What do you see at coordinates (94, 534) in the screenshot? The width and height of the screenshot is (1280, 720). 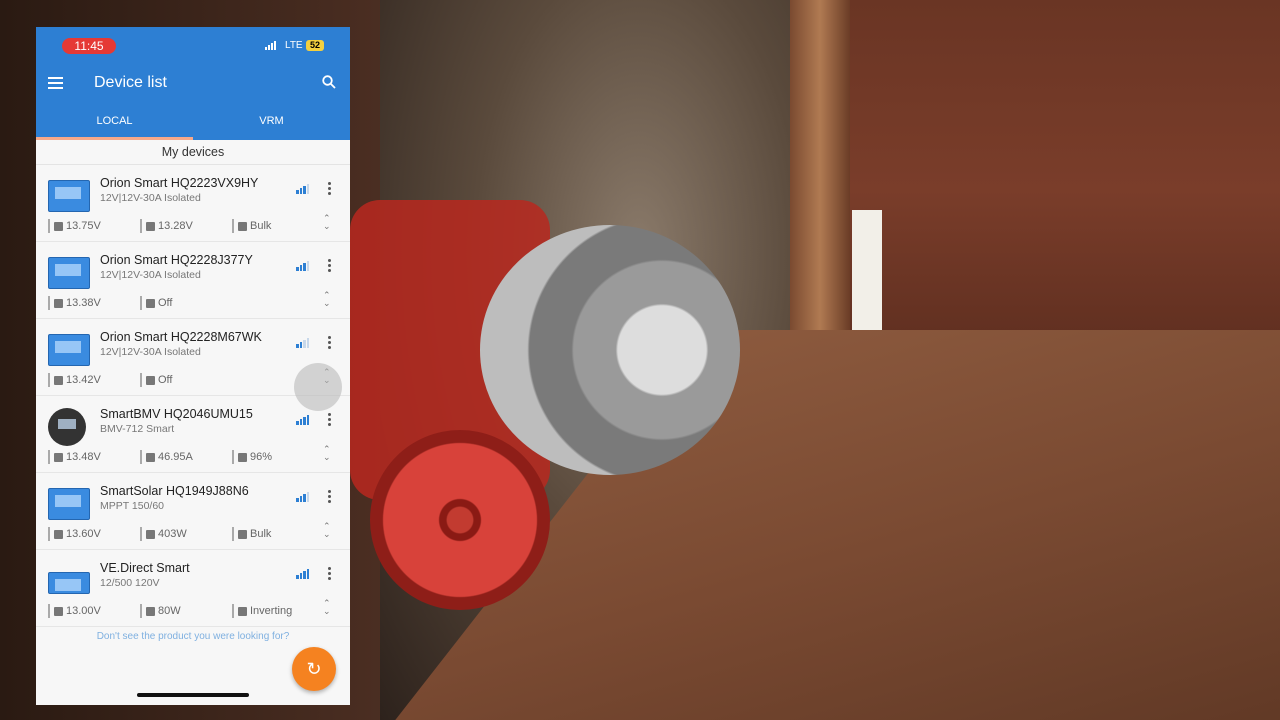 I see `metric-voltage: 13.60V` at bounding box center [94, 534].